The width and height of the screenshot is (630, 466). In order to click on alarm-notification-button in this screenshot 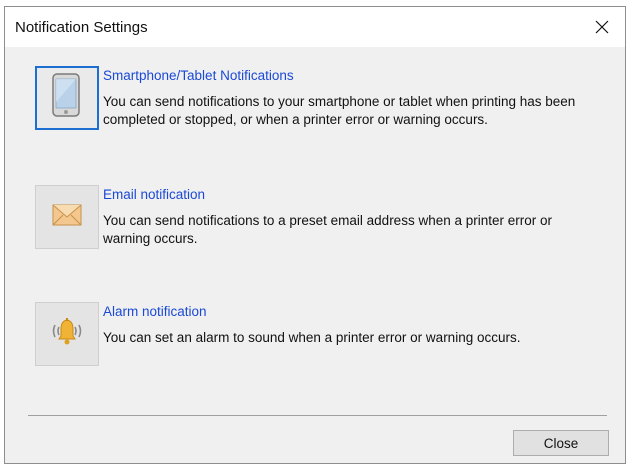, I will do `click(67, 334)`.